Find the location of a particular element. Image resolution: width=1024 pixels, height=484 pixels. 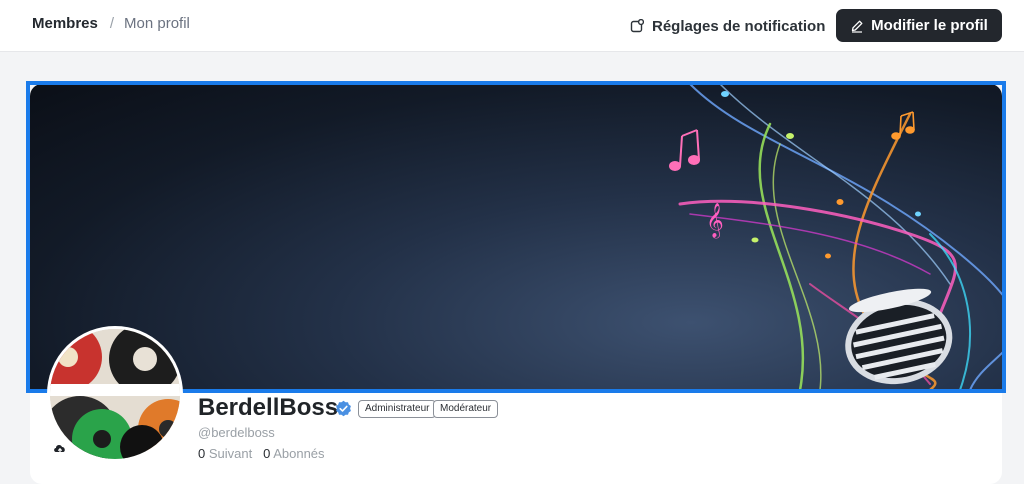

followers-link: 0 Abonnés is located at coordinates (293, 453).